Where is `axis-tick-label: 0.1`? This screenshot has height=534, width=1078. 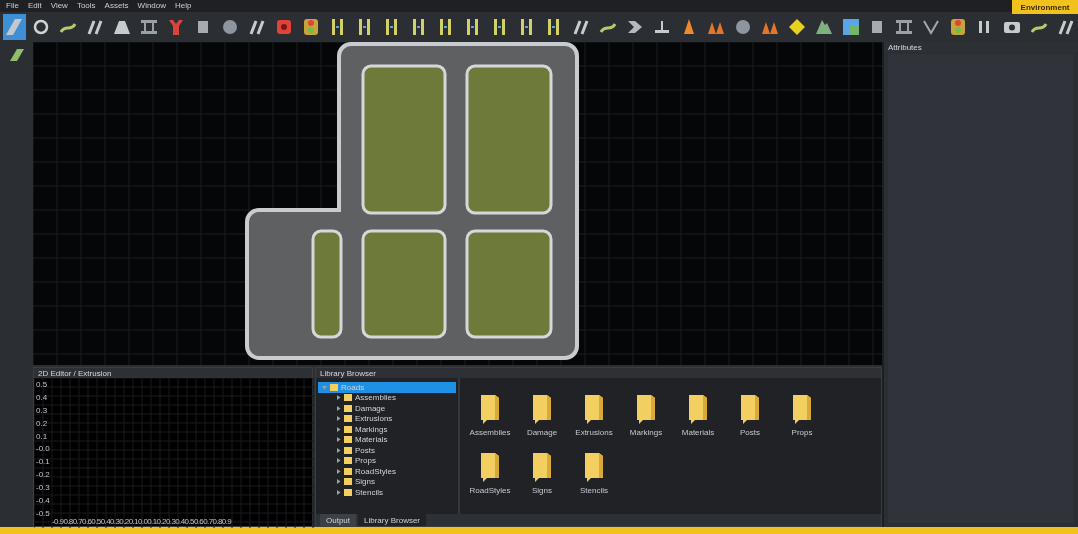 axis-tick-label: 0.1 is located at coordinates (42, 436).